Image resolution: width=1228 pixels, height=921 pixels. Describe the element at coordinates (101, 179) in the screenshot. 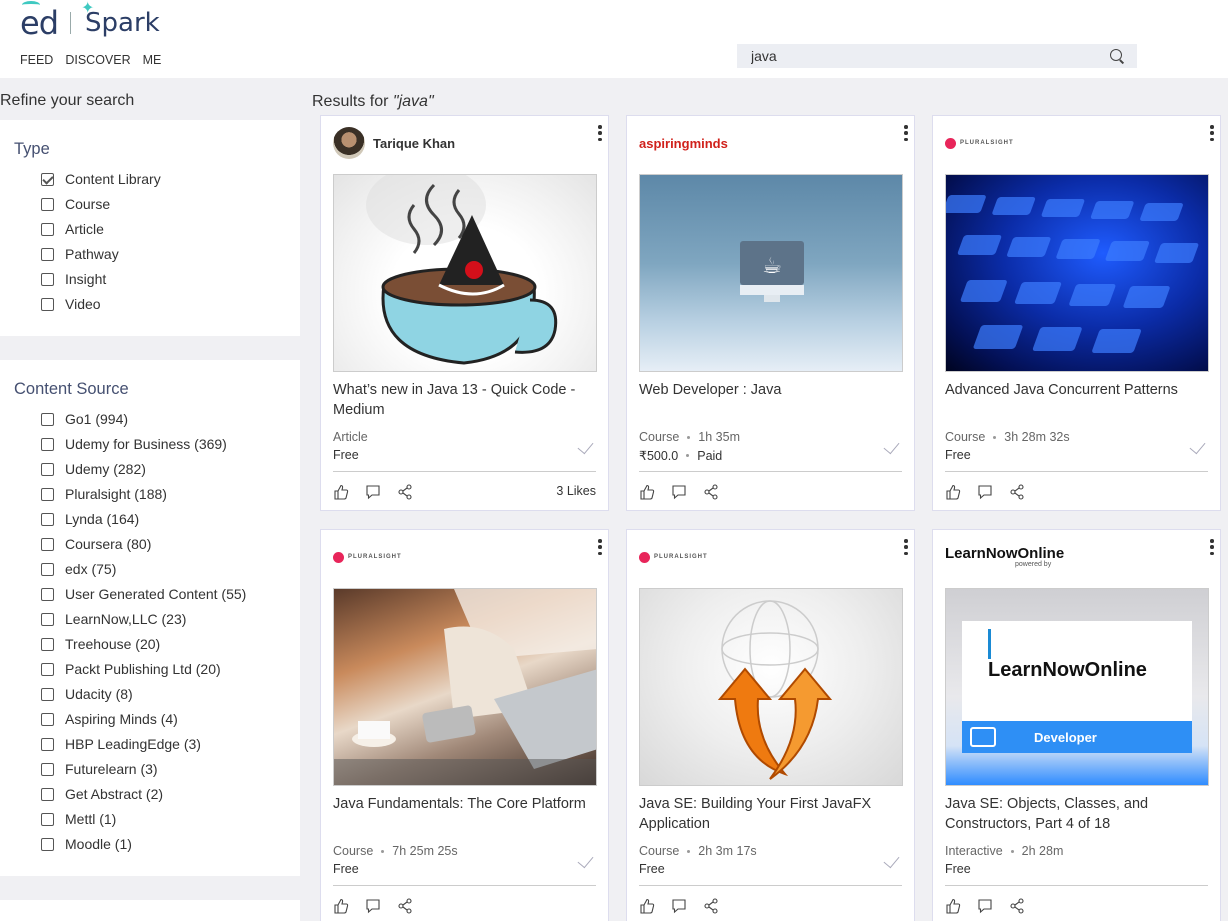

I see `filter-type-content-library: Content Library` at that location.